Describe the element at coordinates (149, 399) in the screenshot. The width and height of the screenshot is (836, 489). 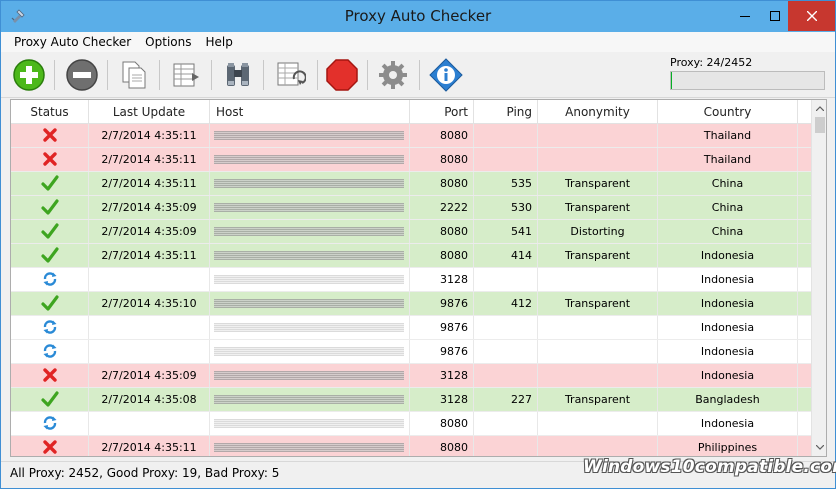
I see `last-update-cell: 2/7/2014 4:35:08` at that location.